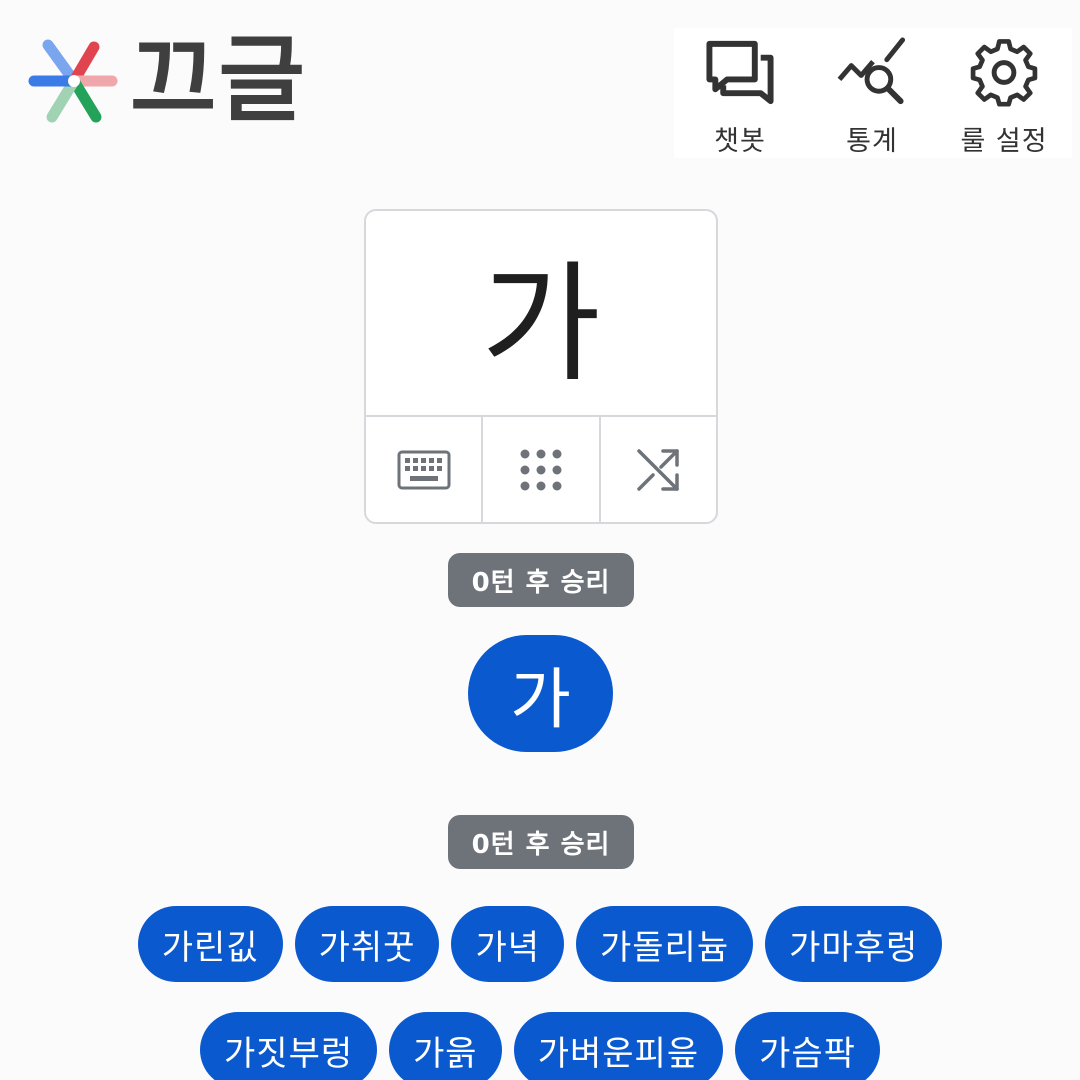 The height and width of the screenshot is (1080, 1080). Describe the element at coordinates (210, 944) in the screenshot. I see `word-chip: 가린깂` at that location.